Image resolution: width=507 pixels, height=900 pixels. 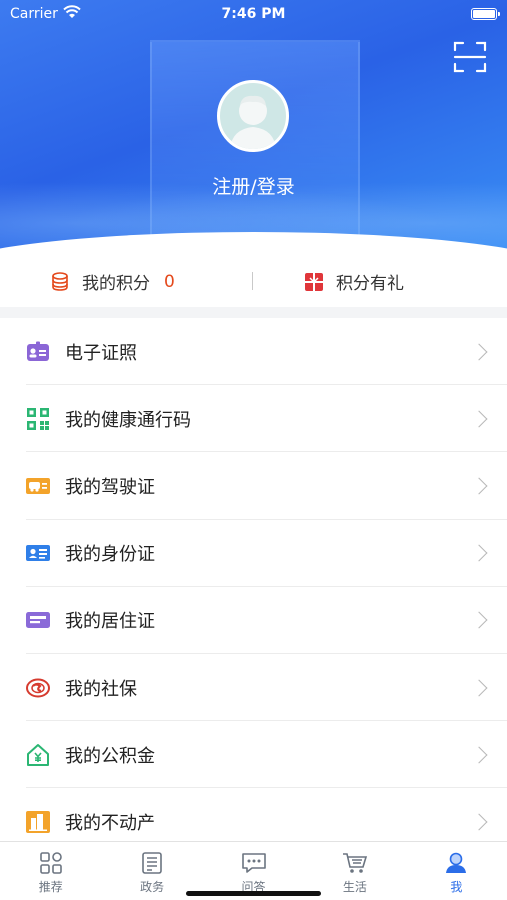 What do you see at coordinates (152, 863) in the screenshot?
I see `government-icon` at bounding box center [152, 863].